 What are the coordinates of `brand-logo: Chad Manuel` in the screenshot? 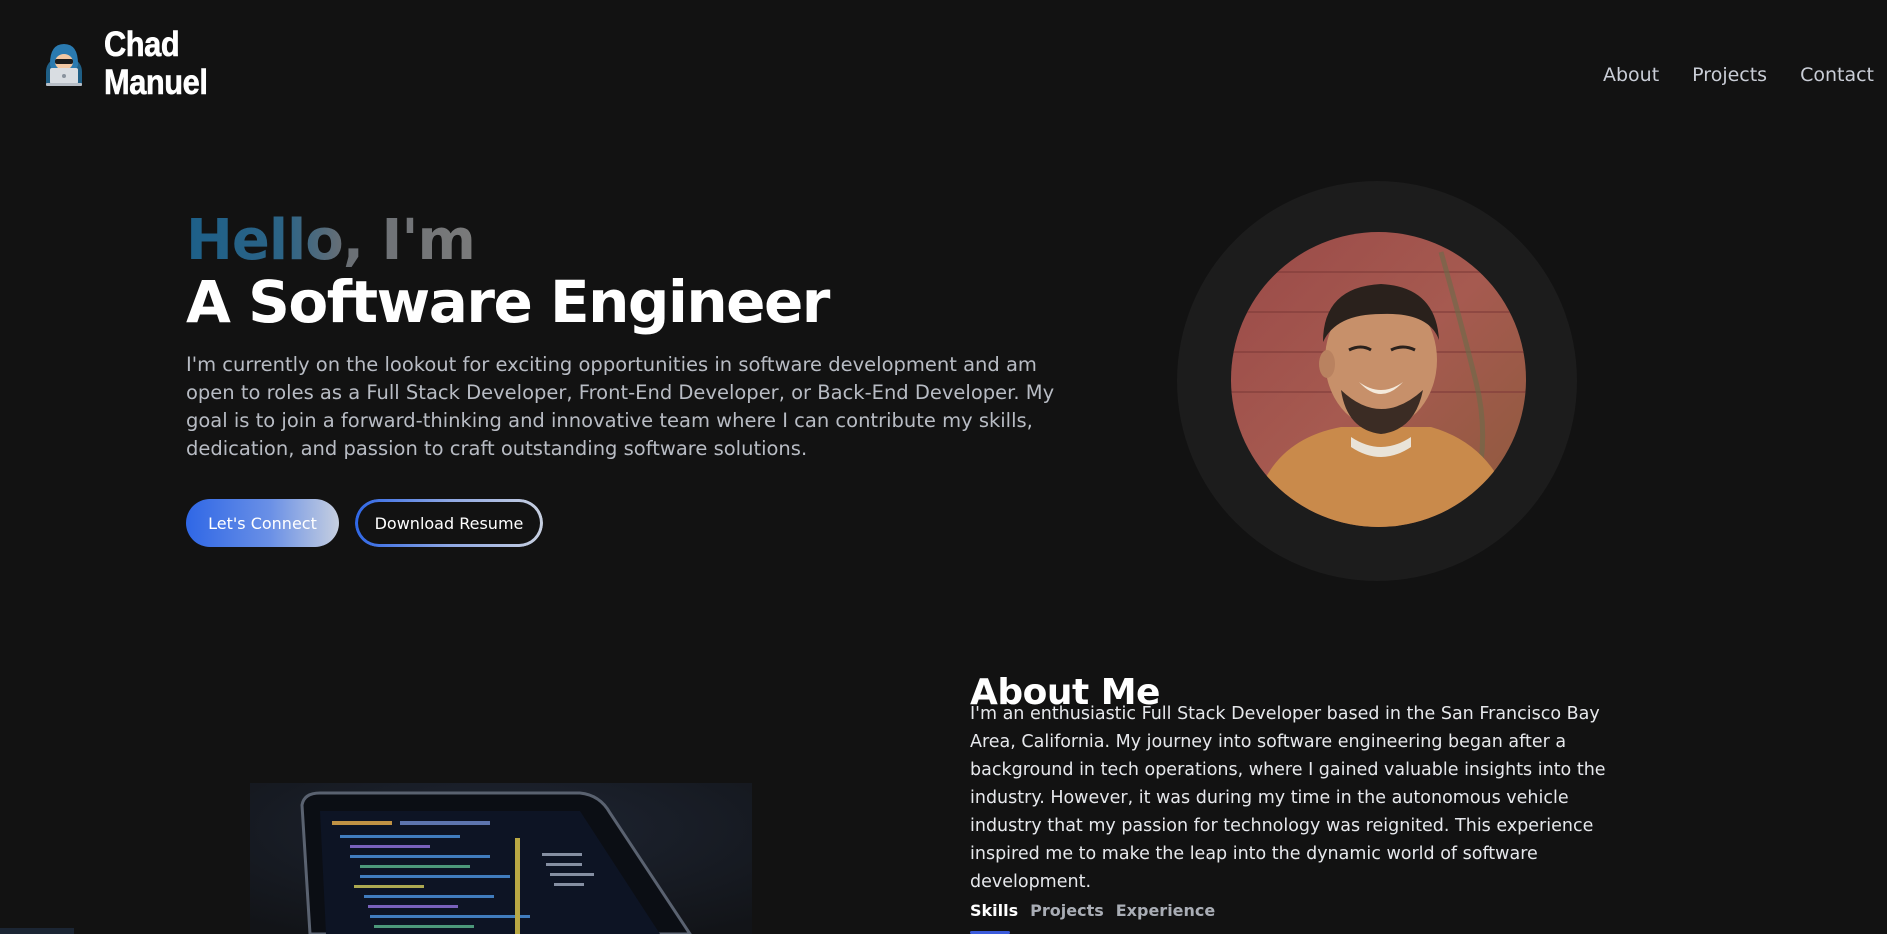 It's located at (130, 63).